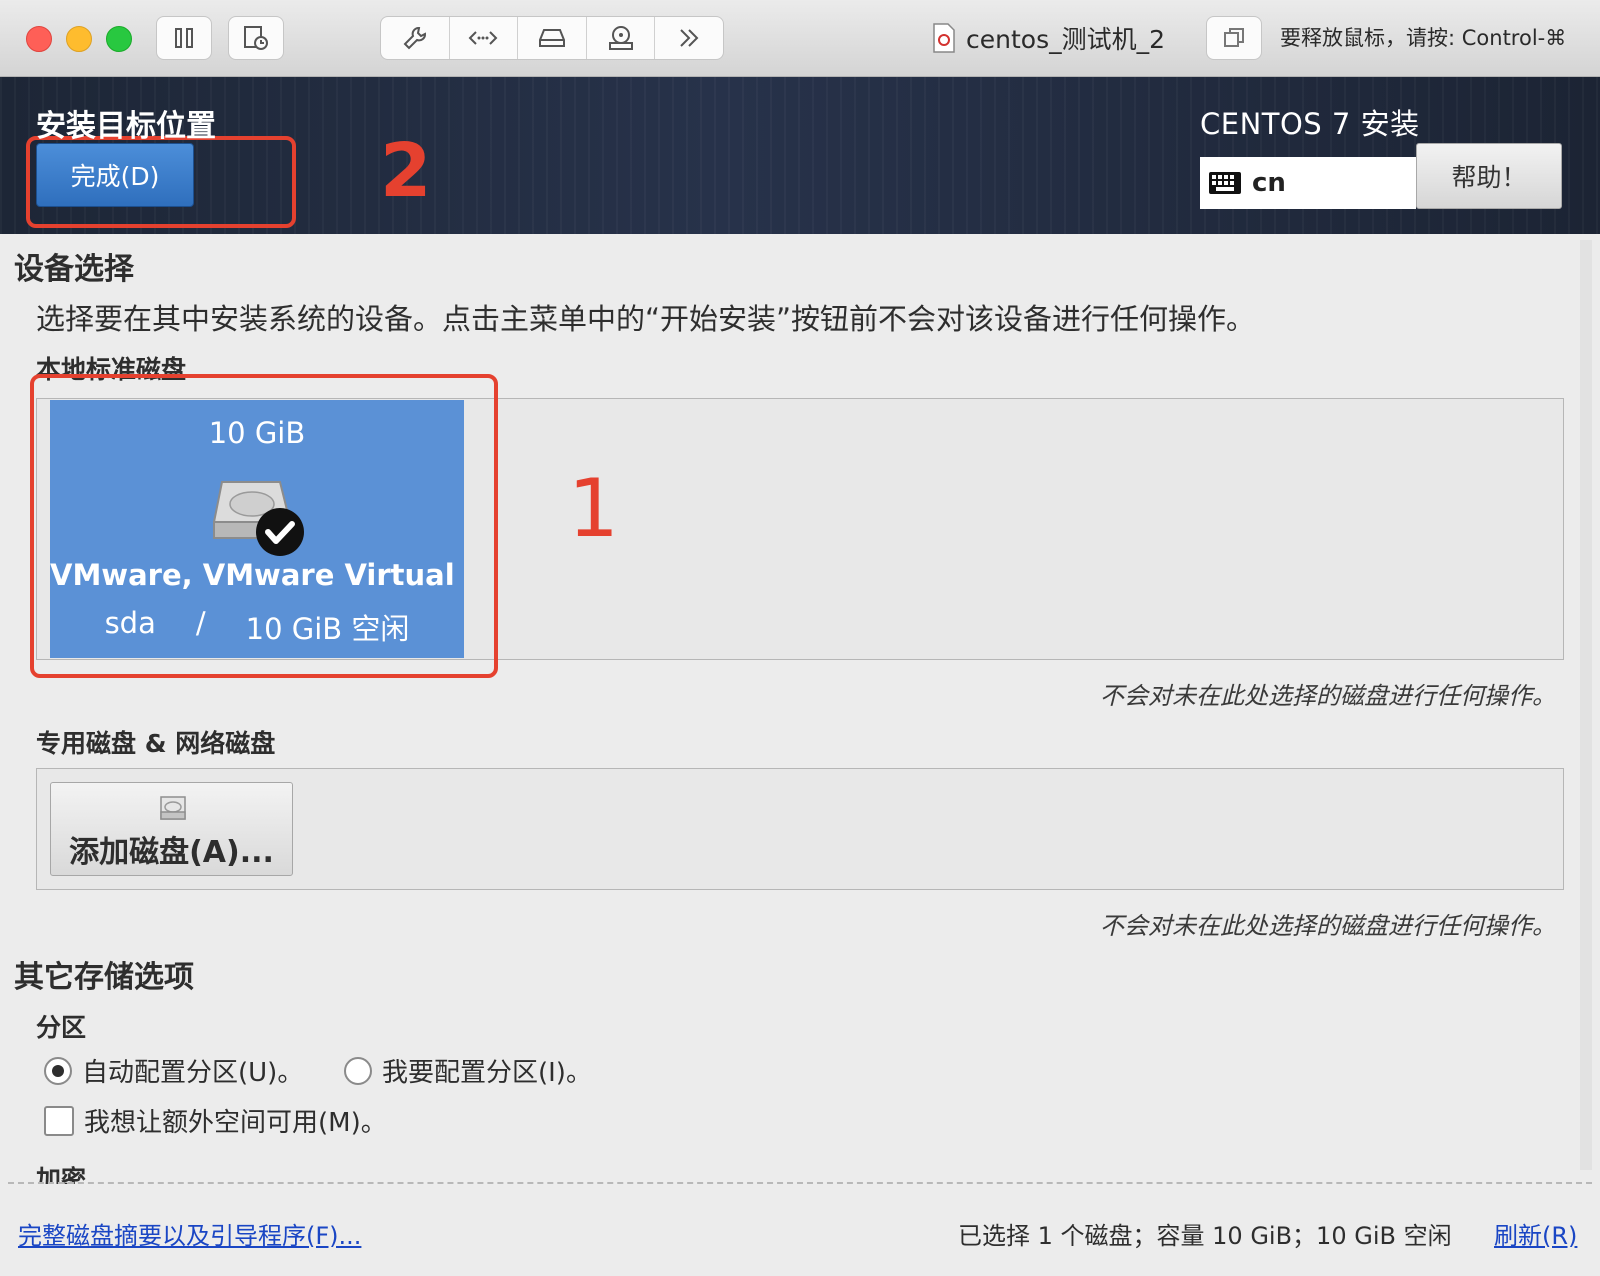  I want to click on extra-space-checkbox: 我想让额外空间可用(M)。, so click(215, 1120).